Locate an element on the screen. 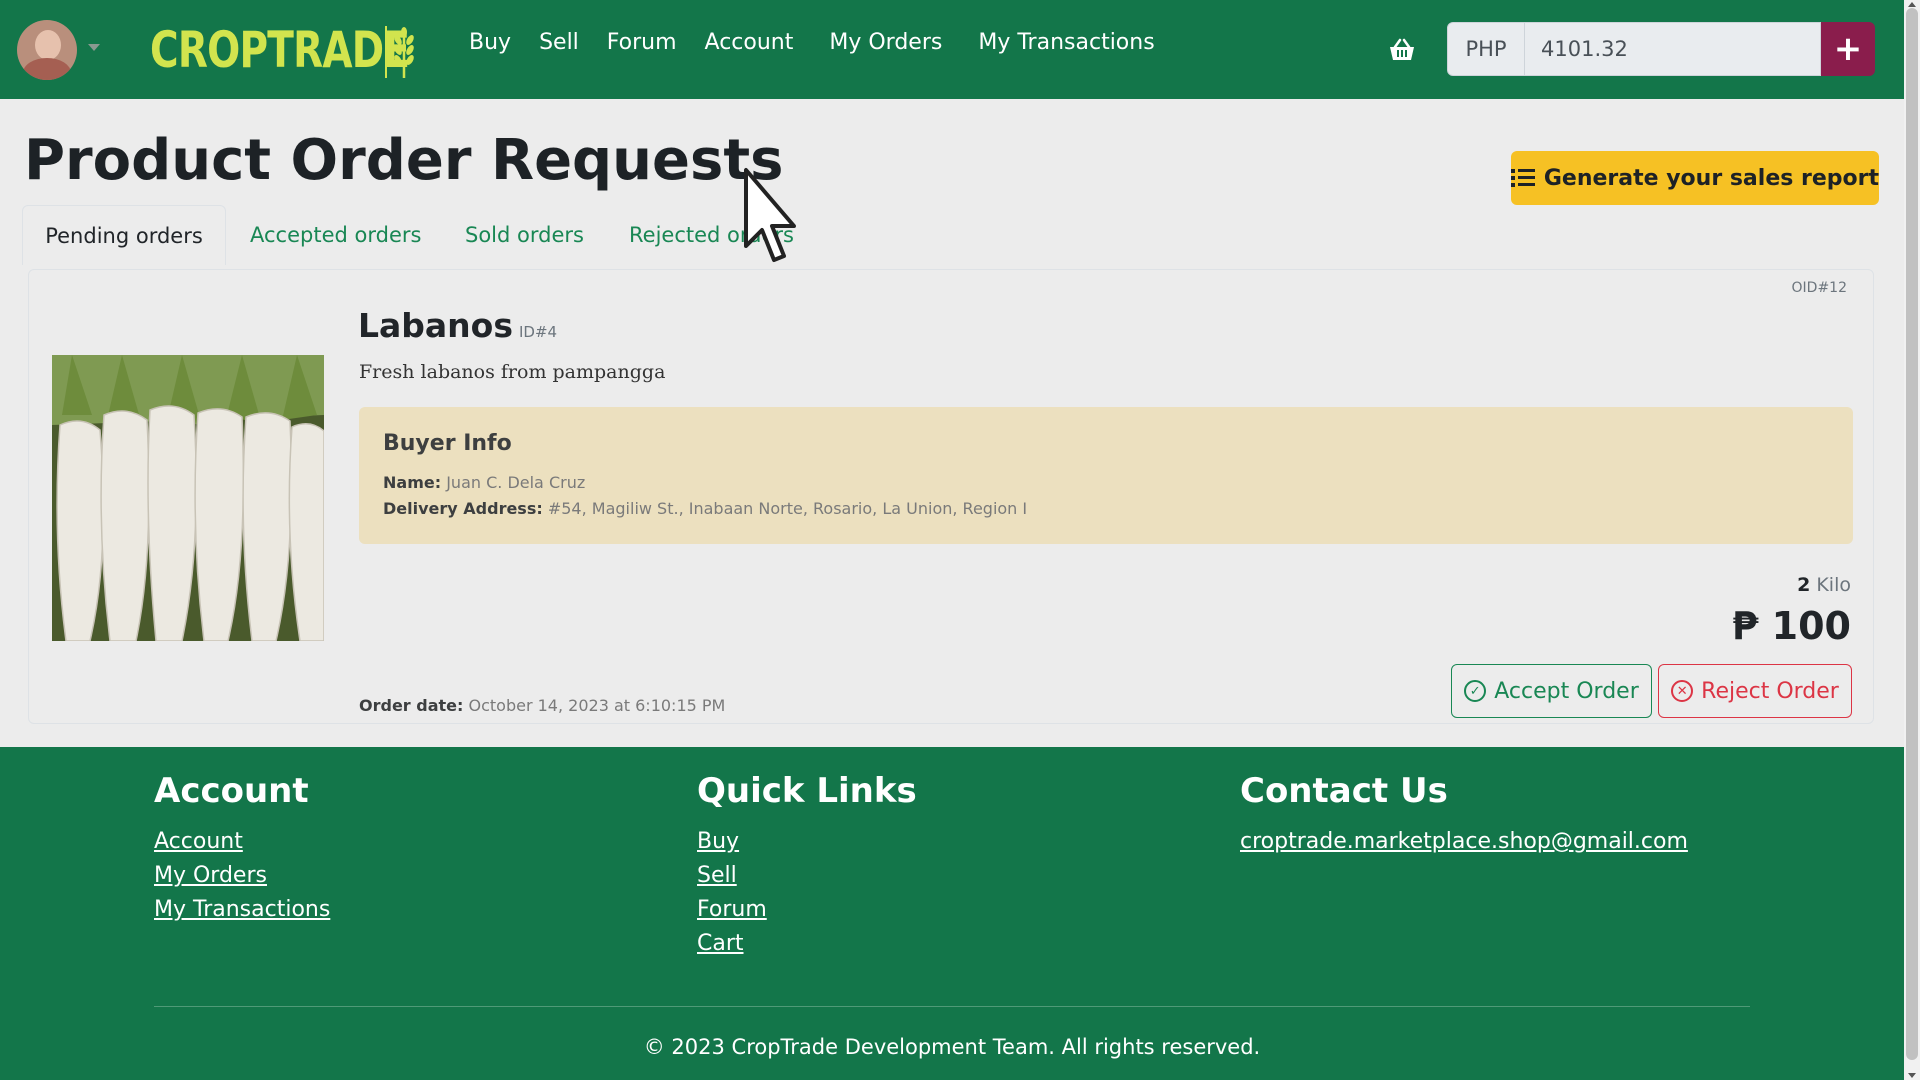 The width and height of the screenshot is (1920, 1080). reject-order-button: ✕ Reject Order is located at coordinates (1755, 691).